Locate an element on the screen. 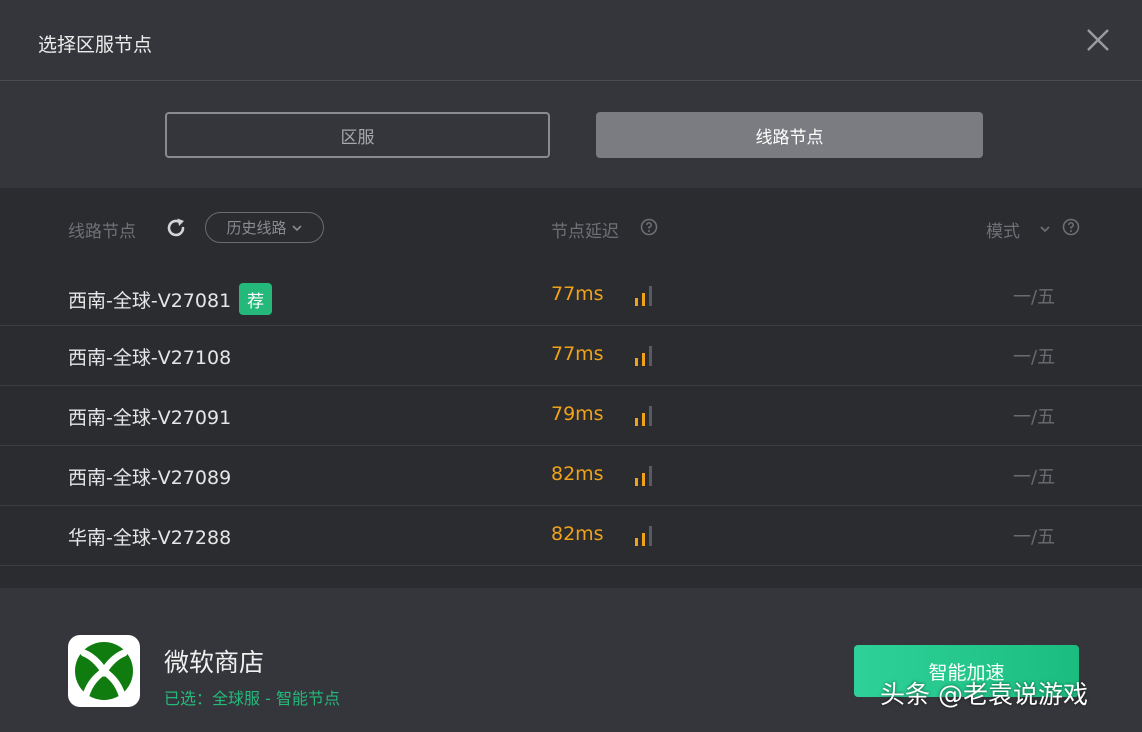  node-row: 华南-全球-V27288 82ms 一/五 is located at coordinates (571, 536).